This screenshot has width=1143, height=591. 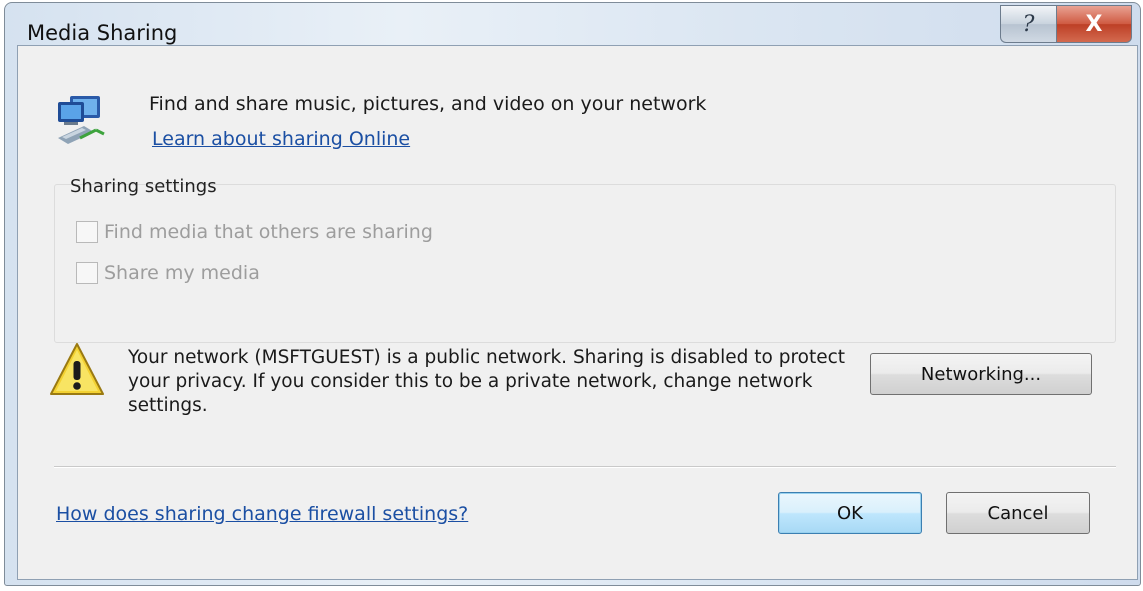 What do you see at coordinates (81, 120) in the screenshot?
I see `network-media-icon` at bounding box center [81, 120].